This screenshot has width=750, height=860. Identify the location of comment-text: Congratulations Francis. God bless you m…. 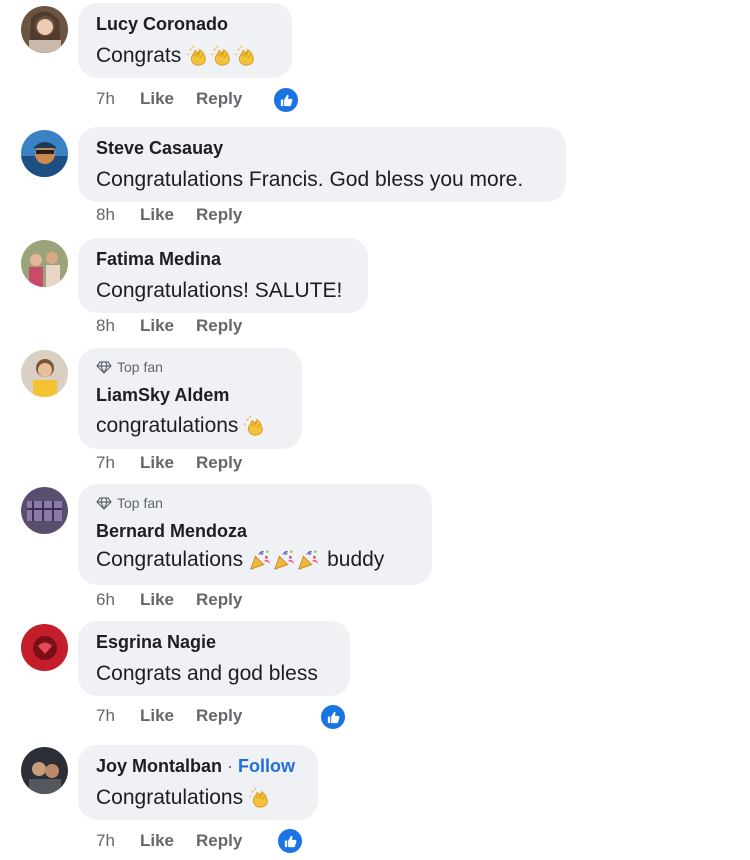
(310, 179).